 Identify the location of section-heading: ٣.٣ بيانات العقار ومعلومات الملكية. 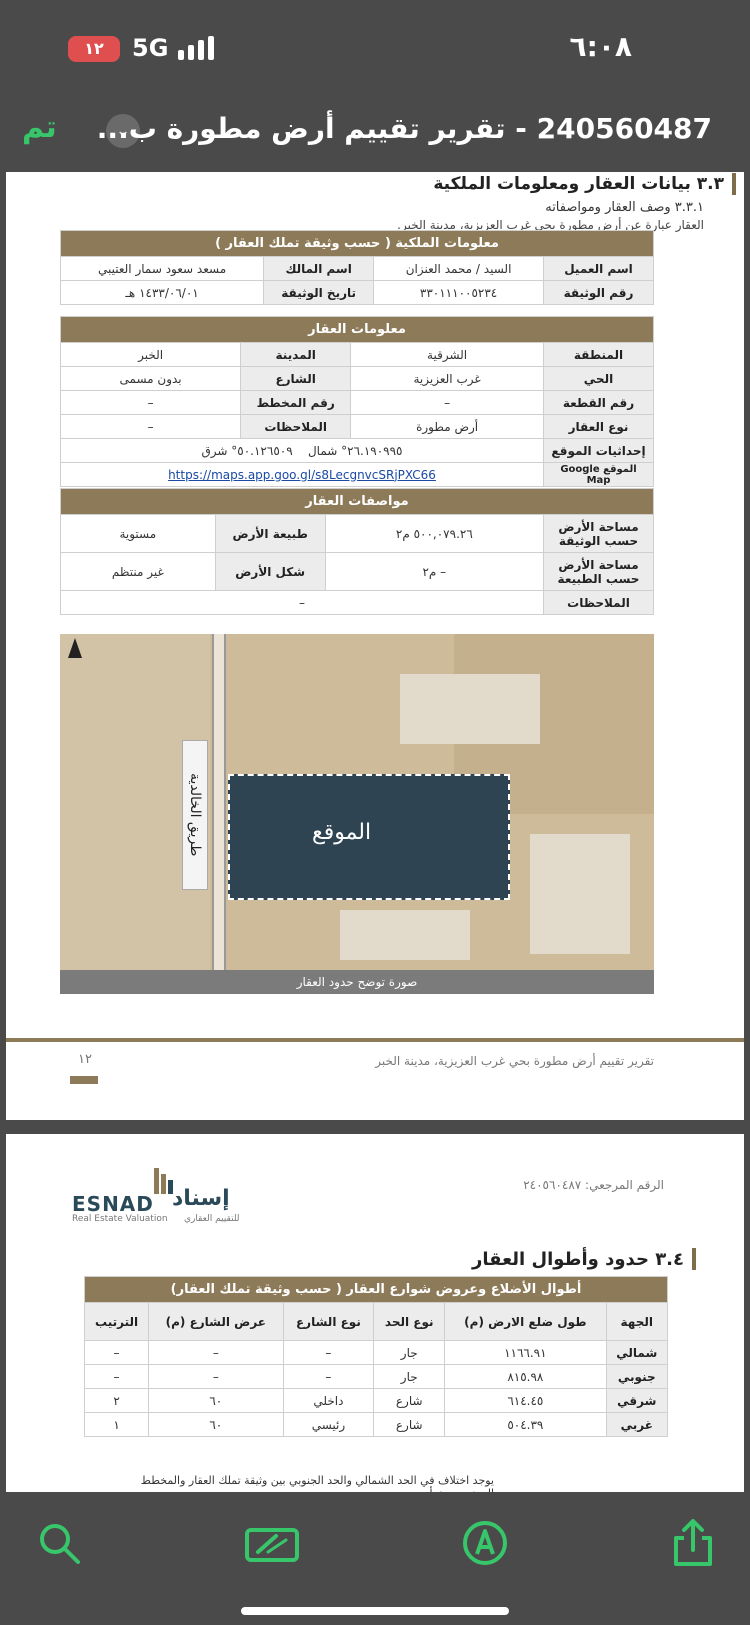
(584, 184).